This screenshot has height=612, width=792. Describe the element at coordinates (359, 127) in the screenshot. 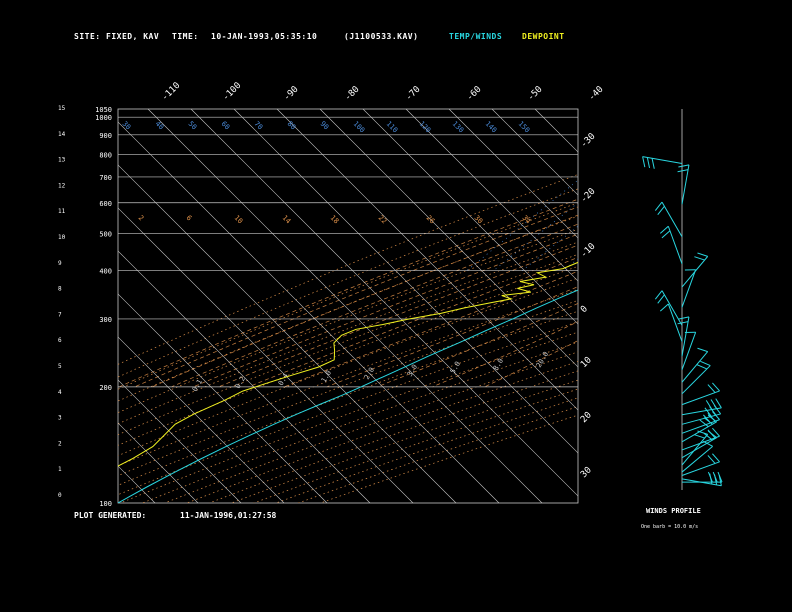

I see `dry-adiabat-label: 100` at that location.